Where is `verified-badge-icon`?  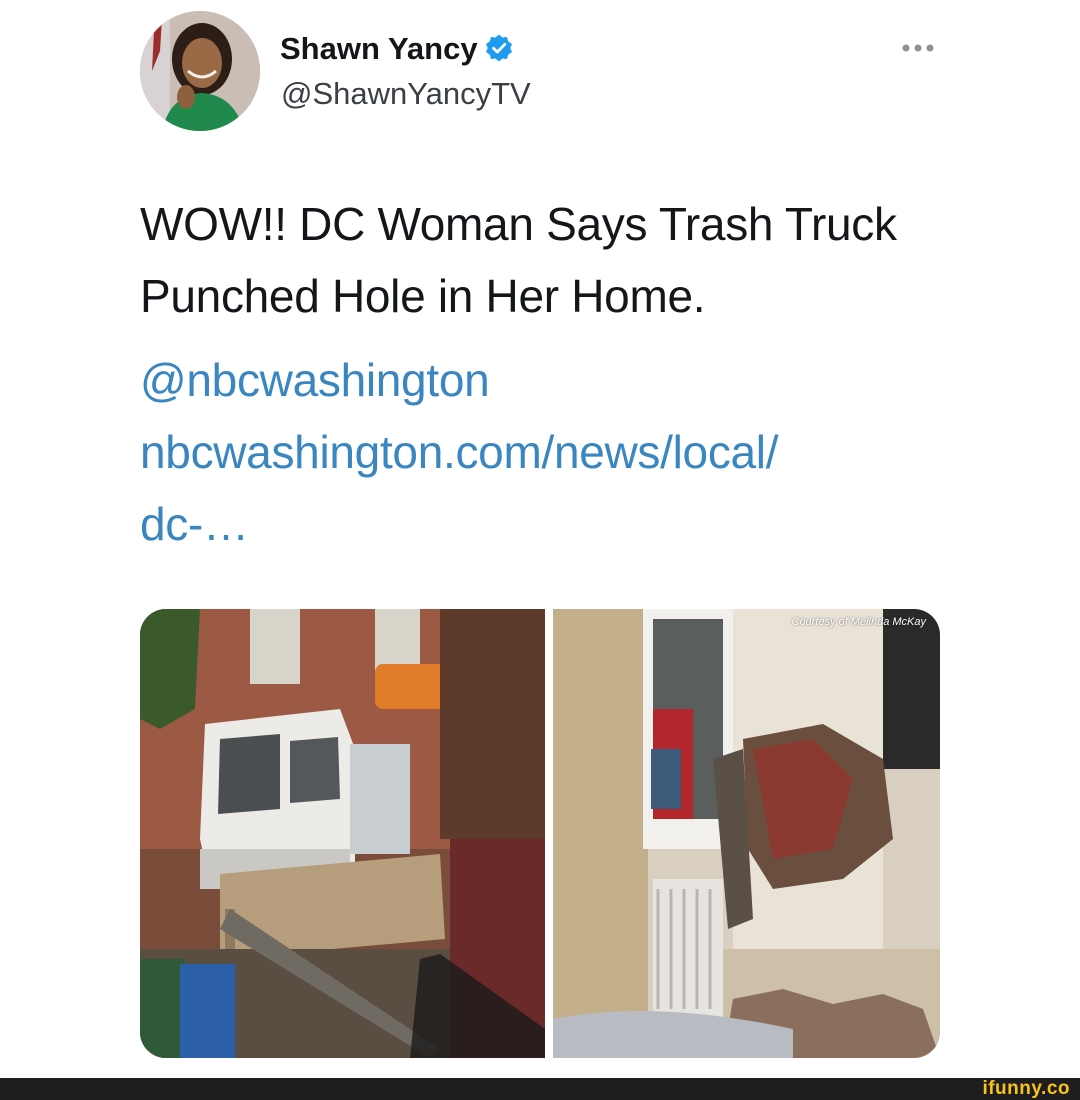 verified-badge-icon is located at coordinates (499, 48).